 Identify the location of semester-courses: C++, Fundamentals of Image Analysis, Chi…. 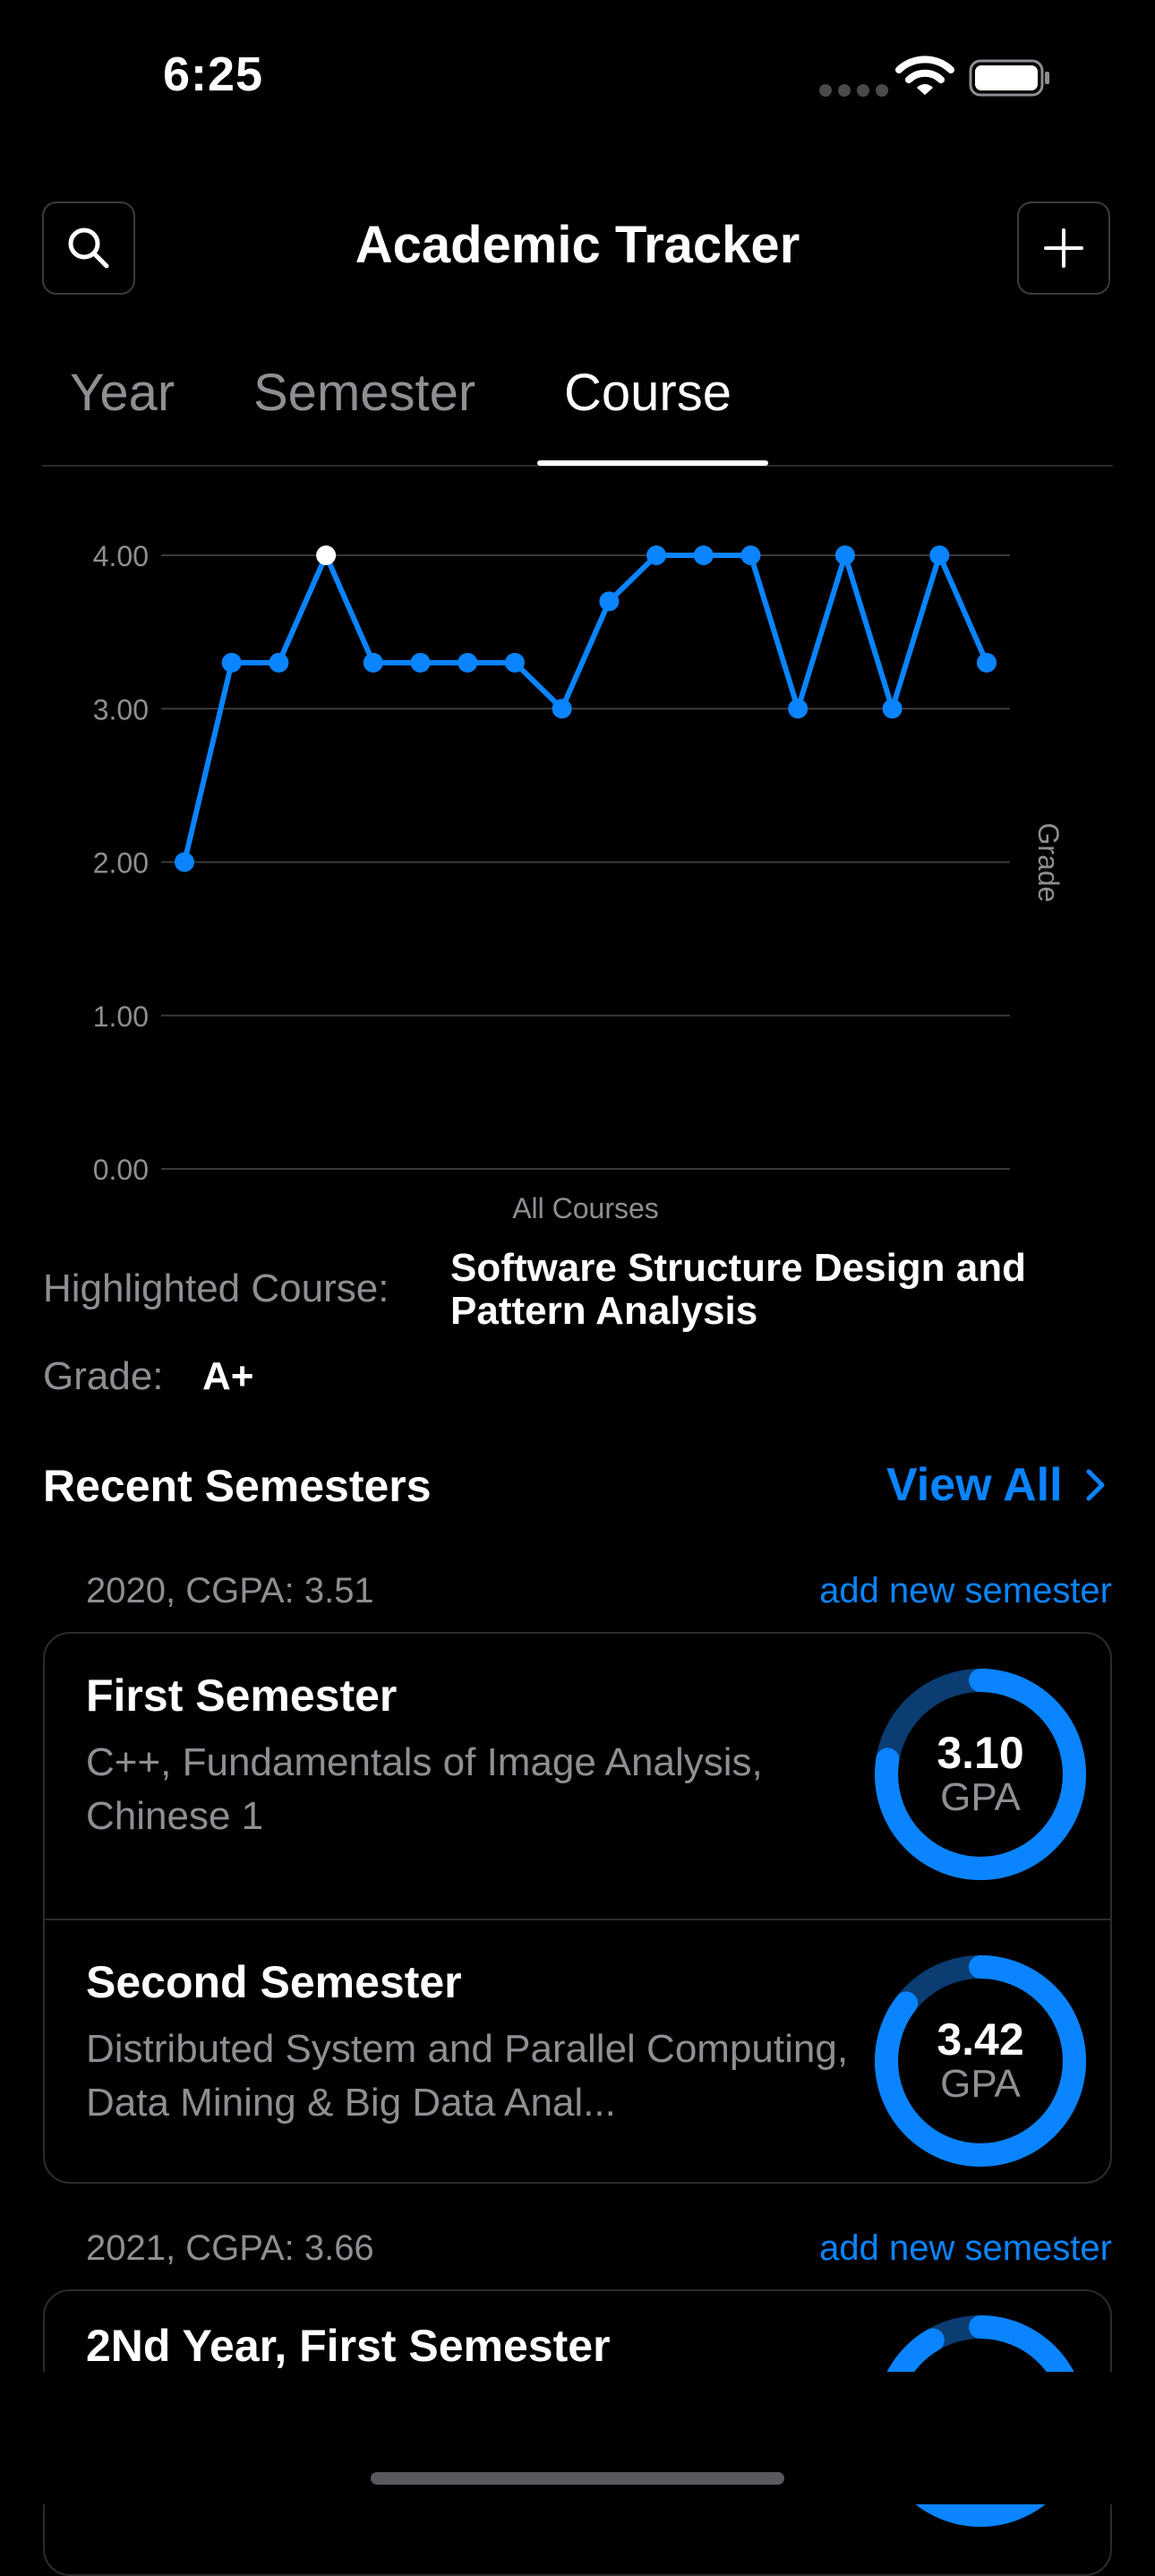
(424, 1789).